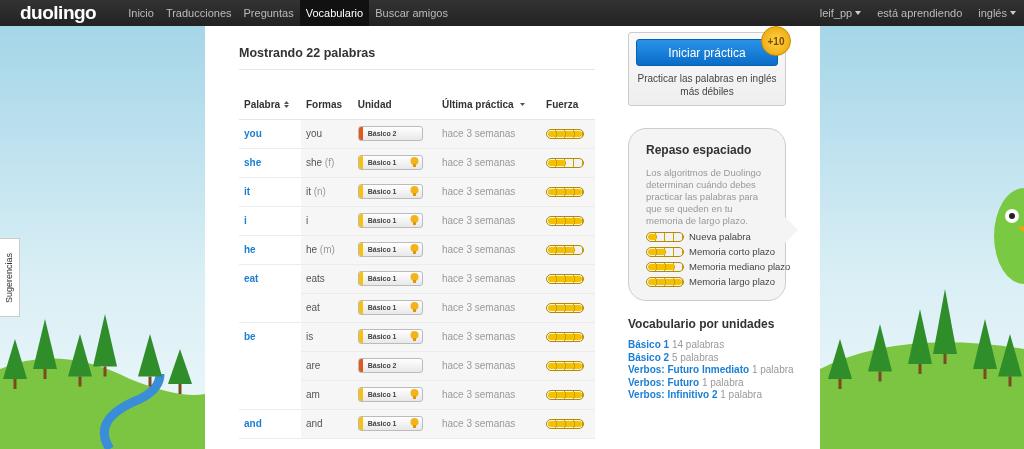 This screenshot has height=449, width=1024. I want to click on column-header: Formas, so click(324, 104).